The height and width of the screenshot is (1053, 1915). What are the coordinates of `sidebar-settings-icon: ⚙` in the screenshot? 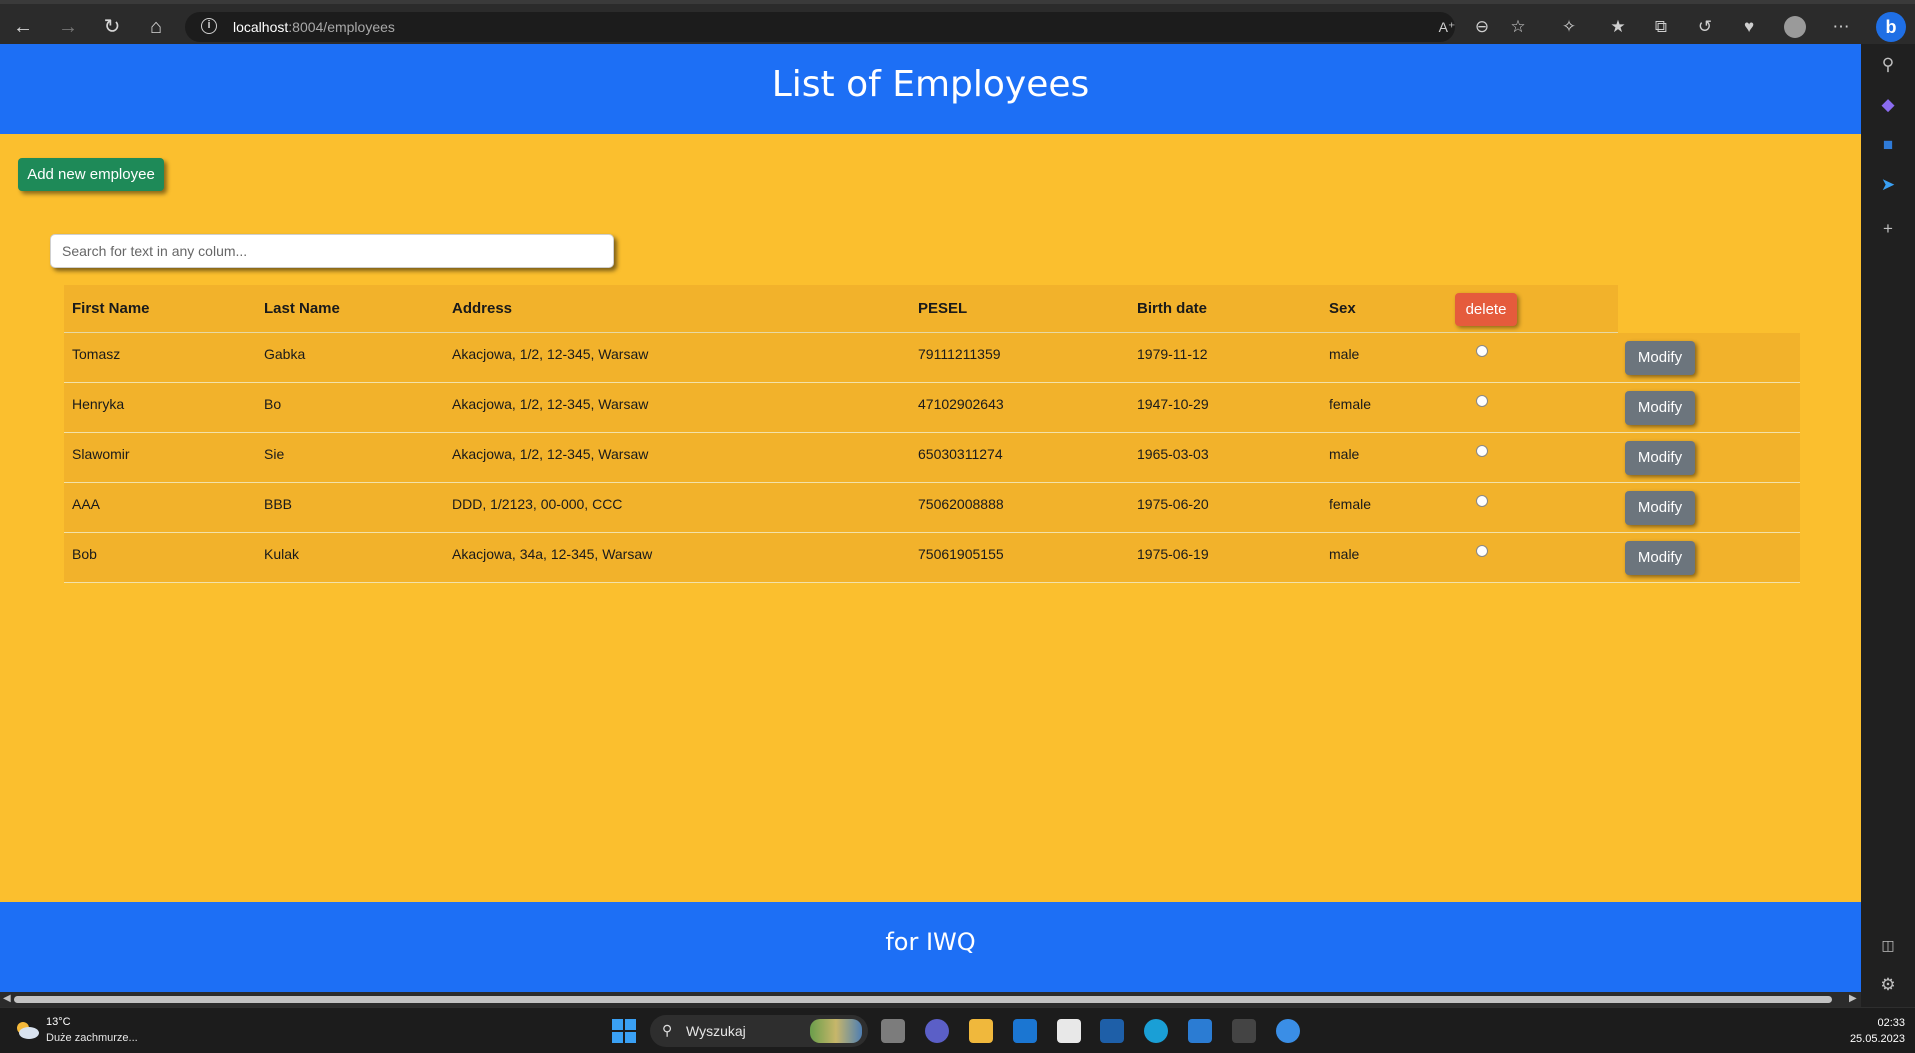 It's located at (1888, 985).